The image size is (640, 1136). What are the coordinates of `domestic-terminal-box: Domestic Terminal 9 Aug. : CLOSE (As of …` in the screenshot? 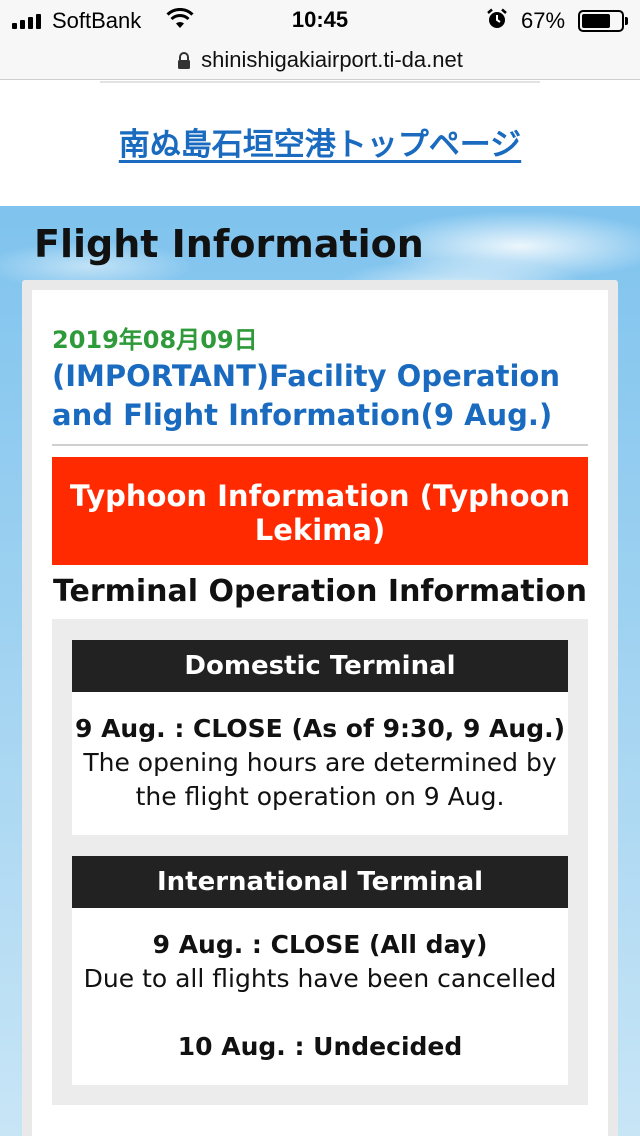 It's located at (320, 737).